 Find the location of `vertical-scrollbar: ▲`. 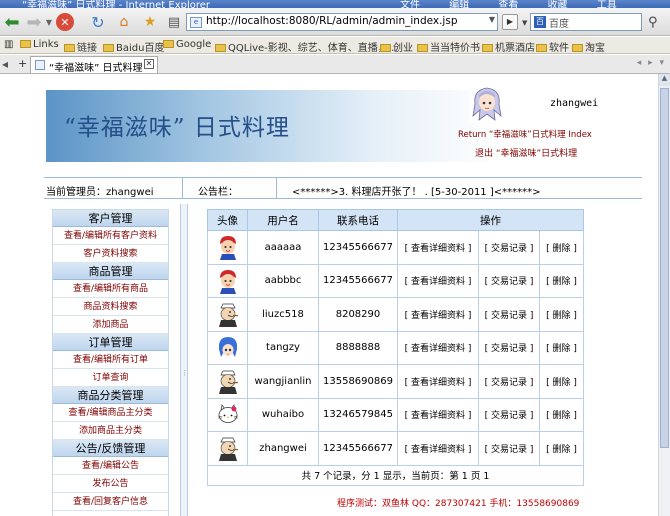

vertical-scrollbar: ▲ is located at coordinates (664, 295).